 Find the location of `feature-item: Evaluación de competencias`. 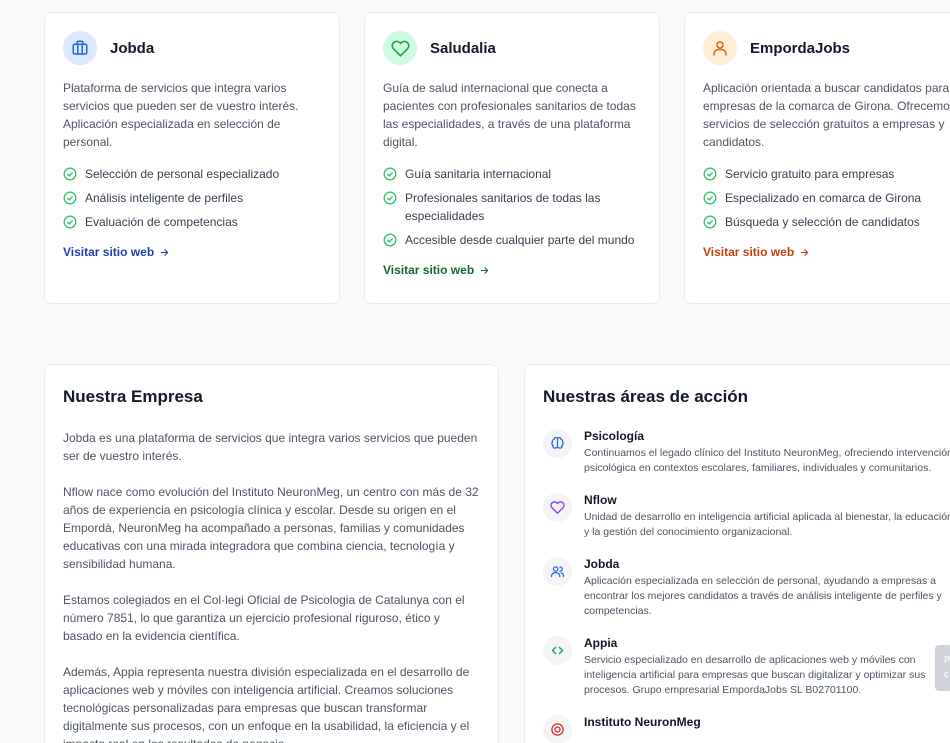

feature-item: Evaluación de competencias is located at coordinates (192, 222).